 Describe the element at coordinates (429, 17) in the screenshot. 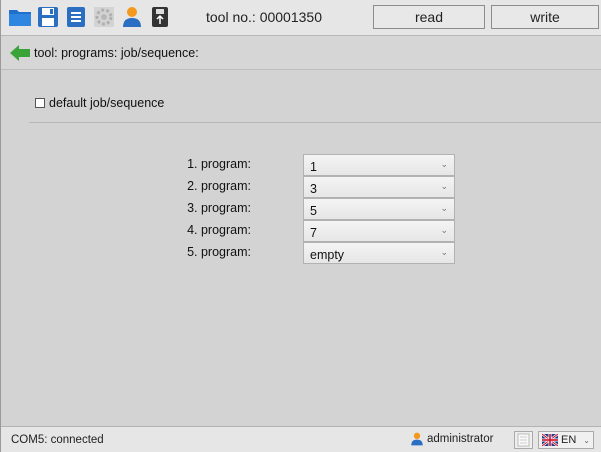

I see `read-button: read` at that location.